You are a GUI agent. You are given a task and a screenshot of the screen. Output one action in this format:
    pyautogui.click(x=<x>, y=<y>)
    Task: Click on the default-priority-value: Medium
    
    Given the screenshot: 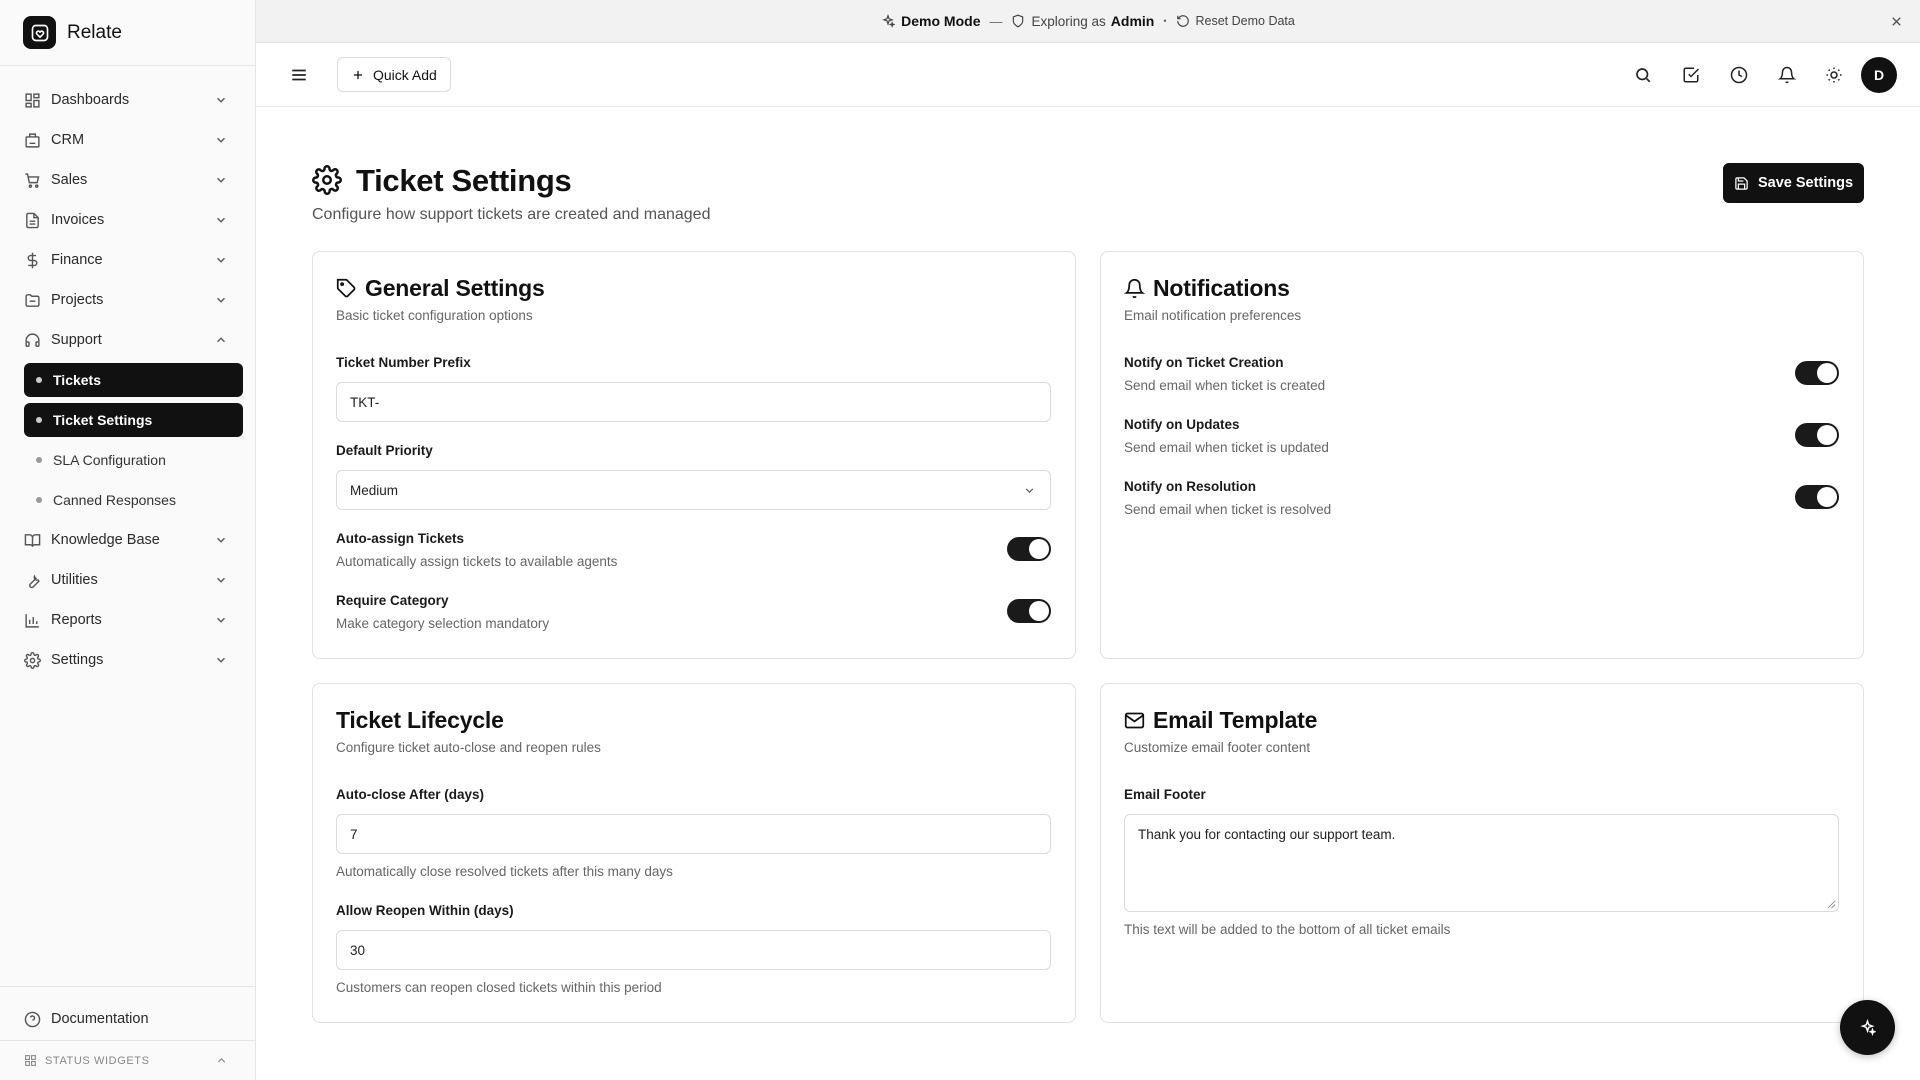 What is the action you would take?
    pyautogui.click(x=374, y=490)
    